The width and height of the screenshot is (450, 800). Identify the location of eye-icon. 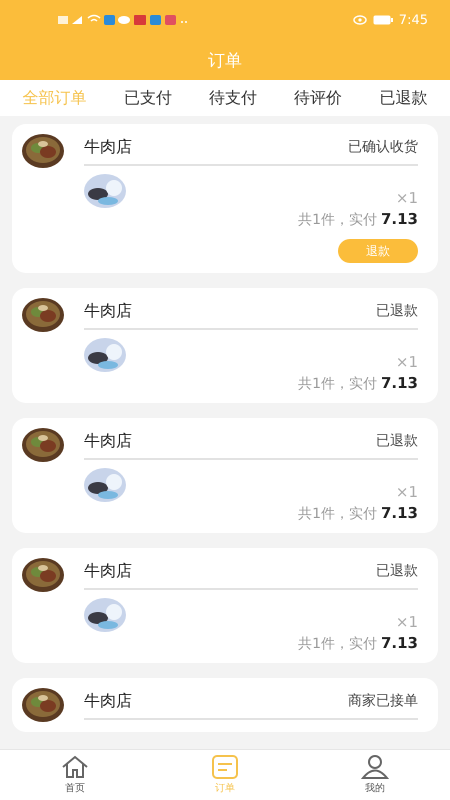
(359, 20).